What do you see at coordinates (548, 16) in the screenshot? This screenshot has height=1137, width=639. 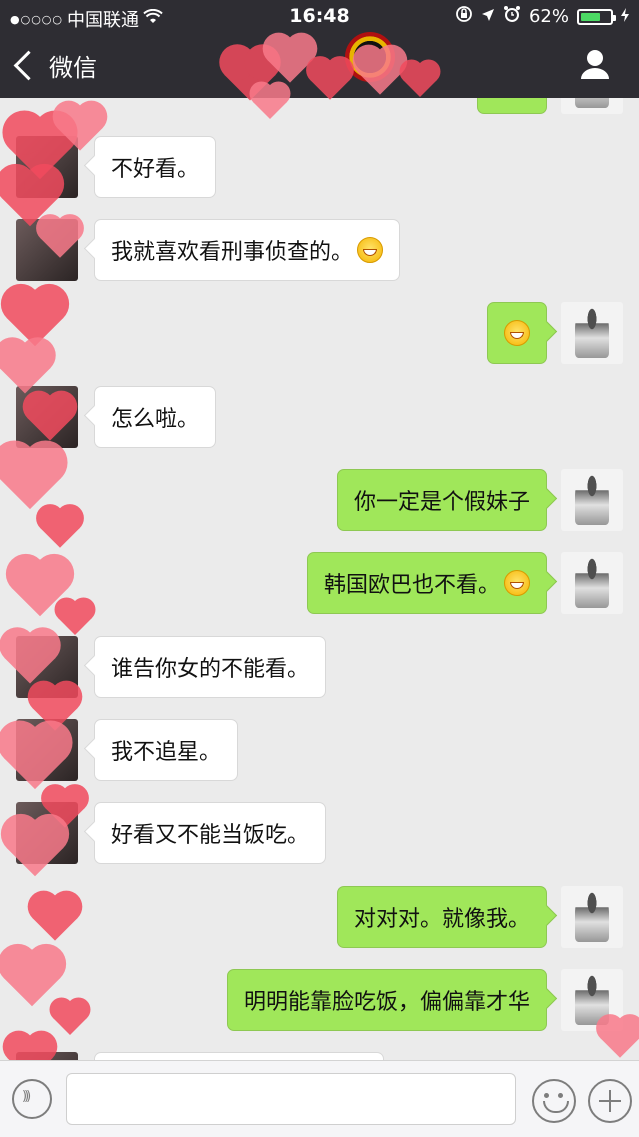 I see `battery-percent: 62%` at bounding box center [548, 16].